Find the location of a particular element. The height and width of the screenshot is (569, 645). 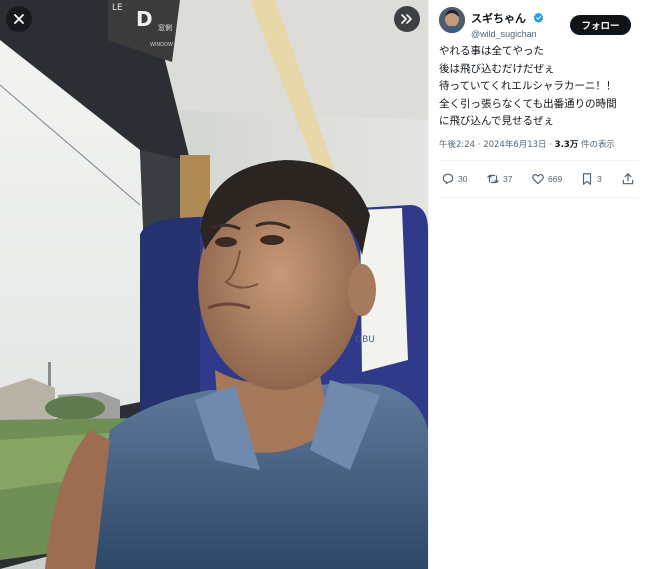

author-header: スギちゃん @wild_sugichan フォロー is located at coordinates (539, 23).